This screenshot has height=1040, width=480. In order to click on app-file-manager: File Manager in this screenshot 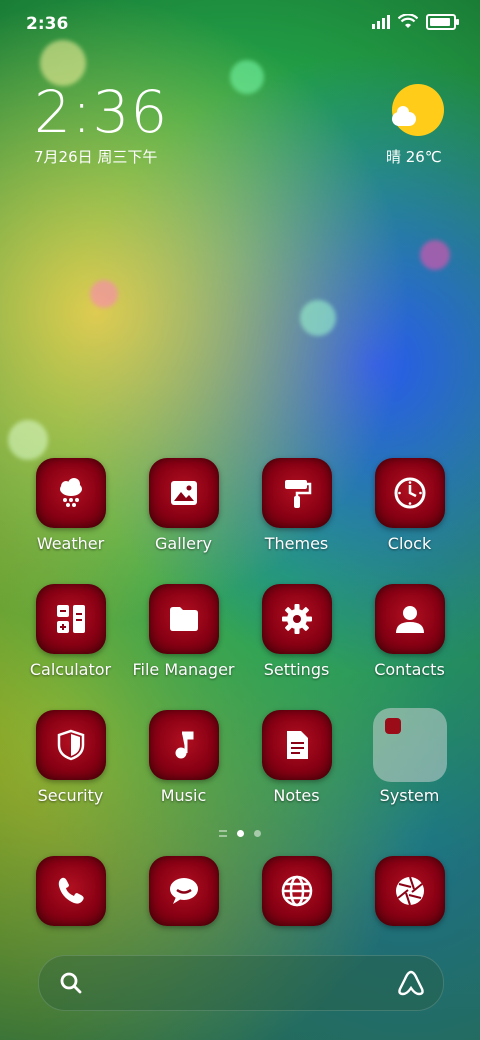, I will do `click(183, 631)`.